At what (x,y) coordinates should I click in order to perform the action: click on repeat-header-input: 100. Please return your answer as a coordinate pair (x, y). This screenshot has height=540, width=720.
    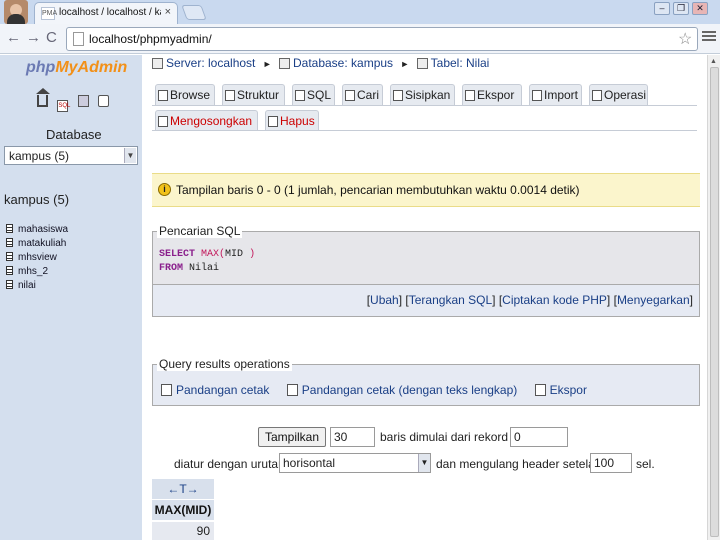
    Looking at the image, I should click on (611, 463).